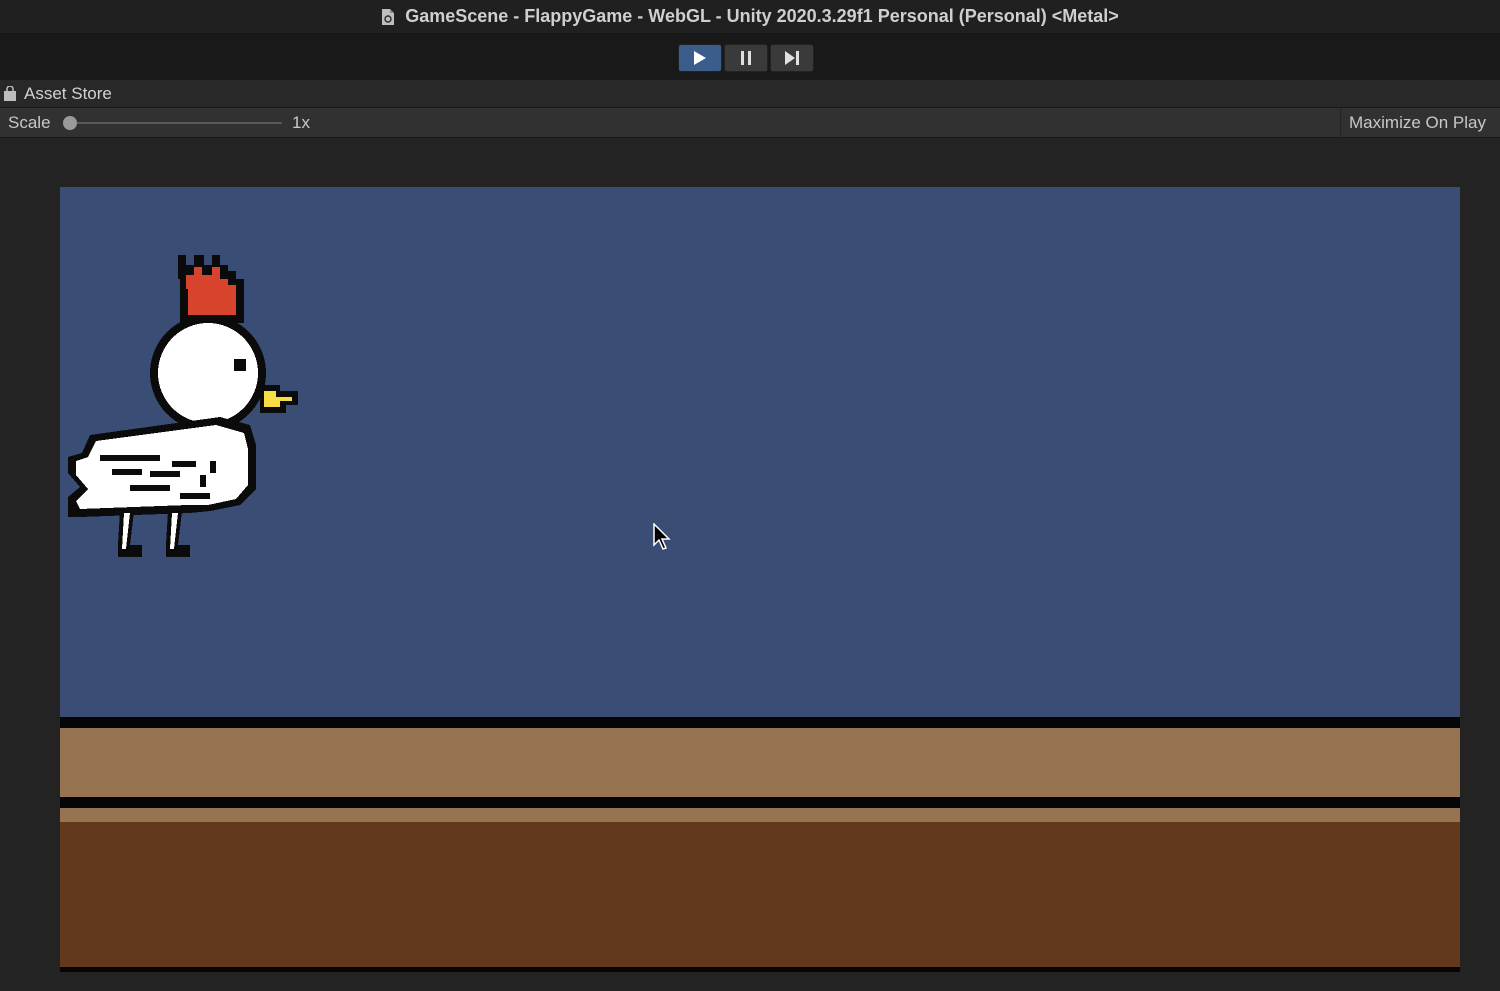 Image resolution: width=1500 pixels, height=991 pixels. What do you see at coordinates (760, 722) in the screenshot?
I see `ground-outline-top` at bounding box center [760, 722].